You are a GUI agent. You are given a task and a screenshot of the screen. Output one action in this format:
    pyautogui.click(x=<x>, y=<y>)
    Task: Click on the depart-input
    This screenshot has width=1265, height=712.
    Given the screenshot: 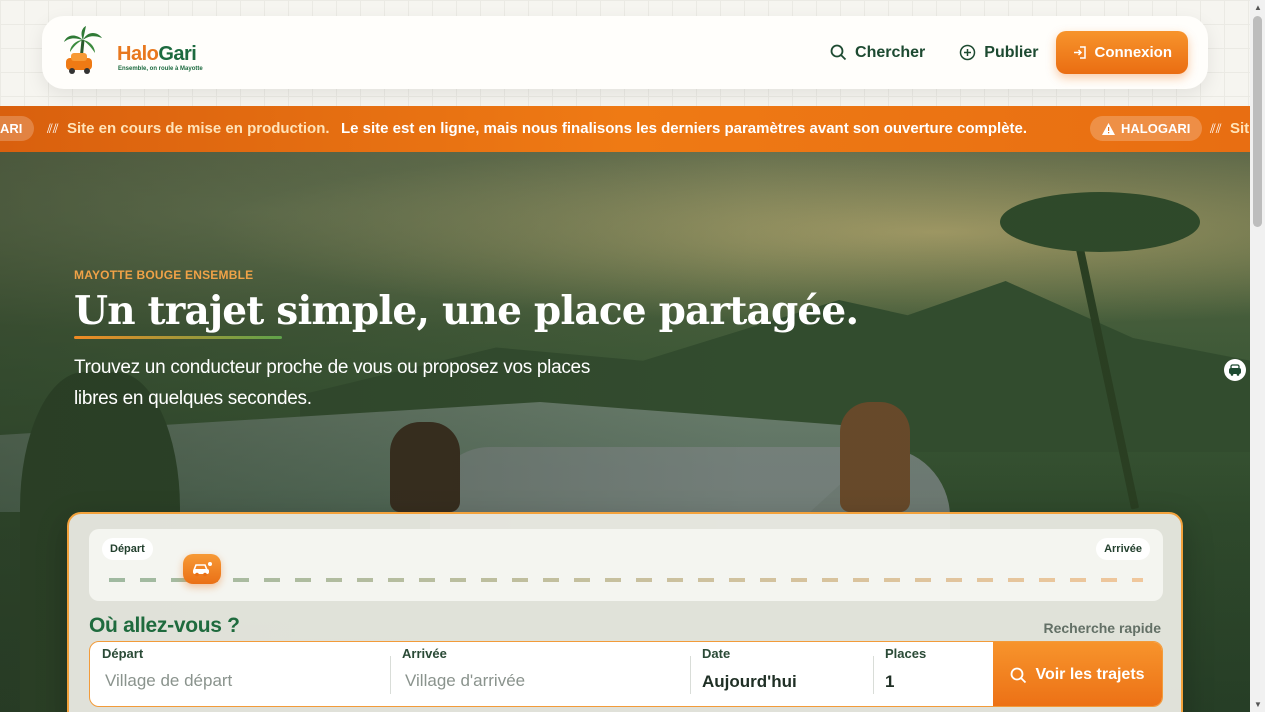 What is the action you would take?
    pyautogui.click(x=235, y=681)
    